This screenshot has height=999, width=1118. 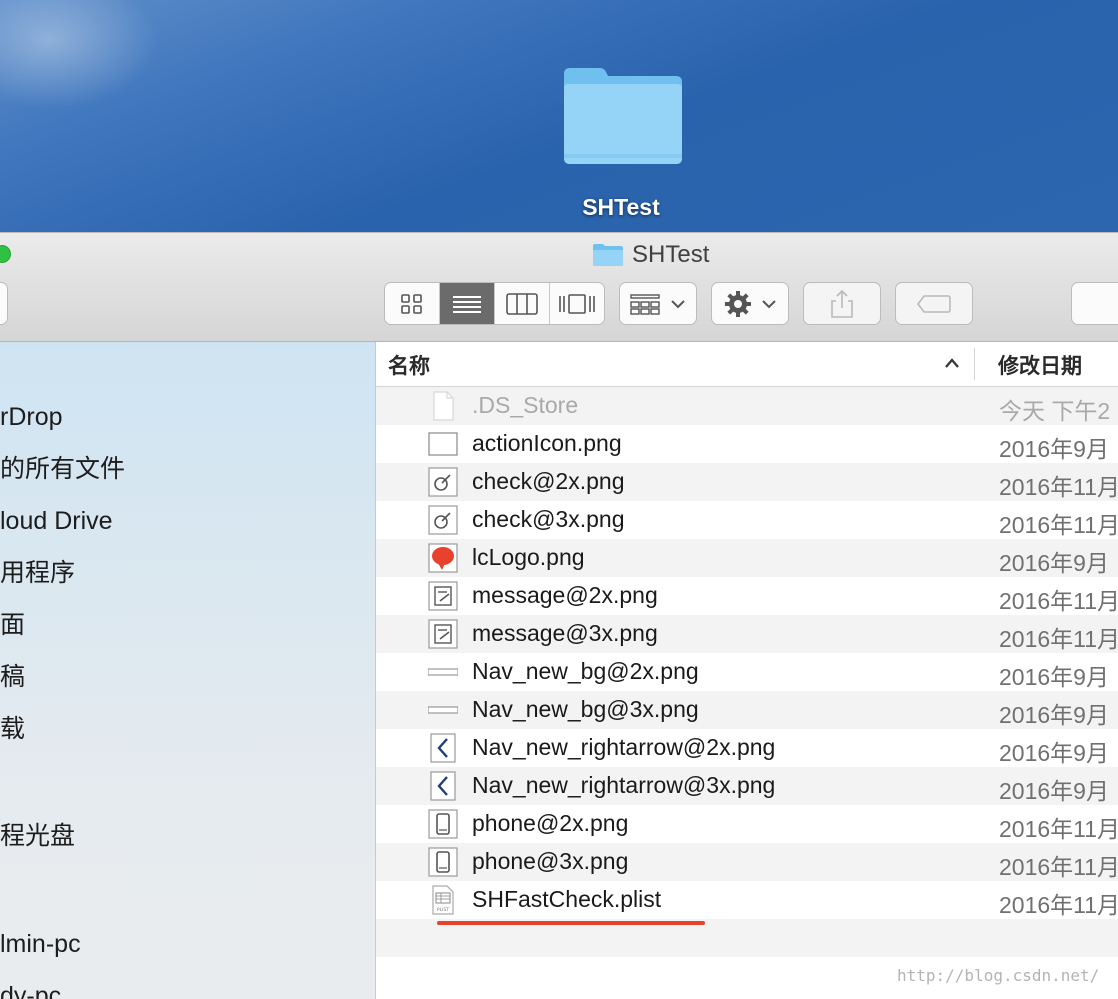 What do you see at coordinates (567, 899) in the screenshot?
I see `file-name: SHFastCheck.plist` at bounding box center [567, 899].